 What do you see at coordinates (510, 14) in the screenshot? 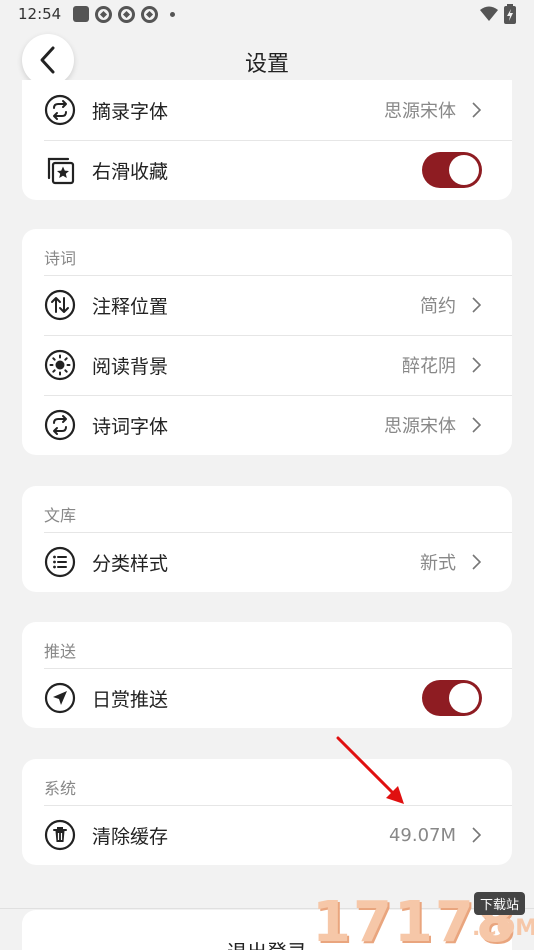
I see `battery-icon` at bounding box center [510, 14].